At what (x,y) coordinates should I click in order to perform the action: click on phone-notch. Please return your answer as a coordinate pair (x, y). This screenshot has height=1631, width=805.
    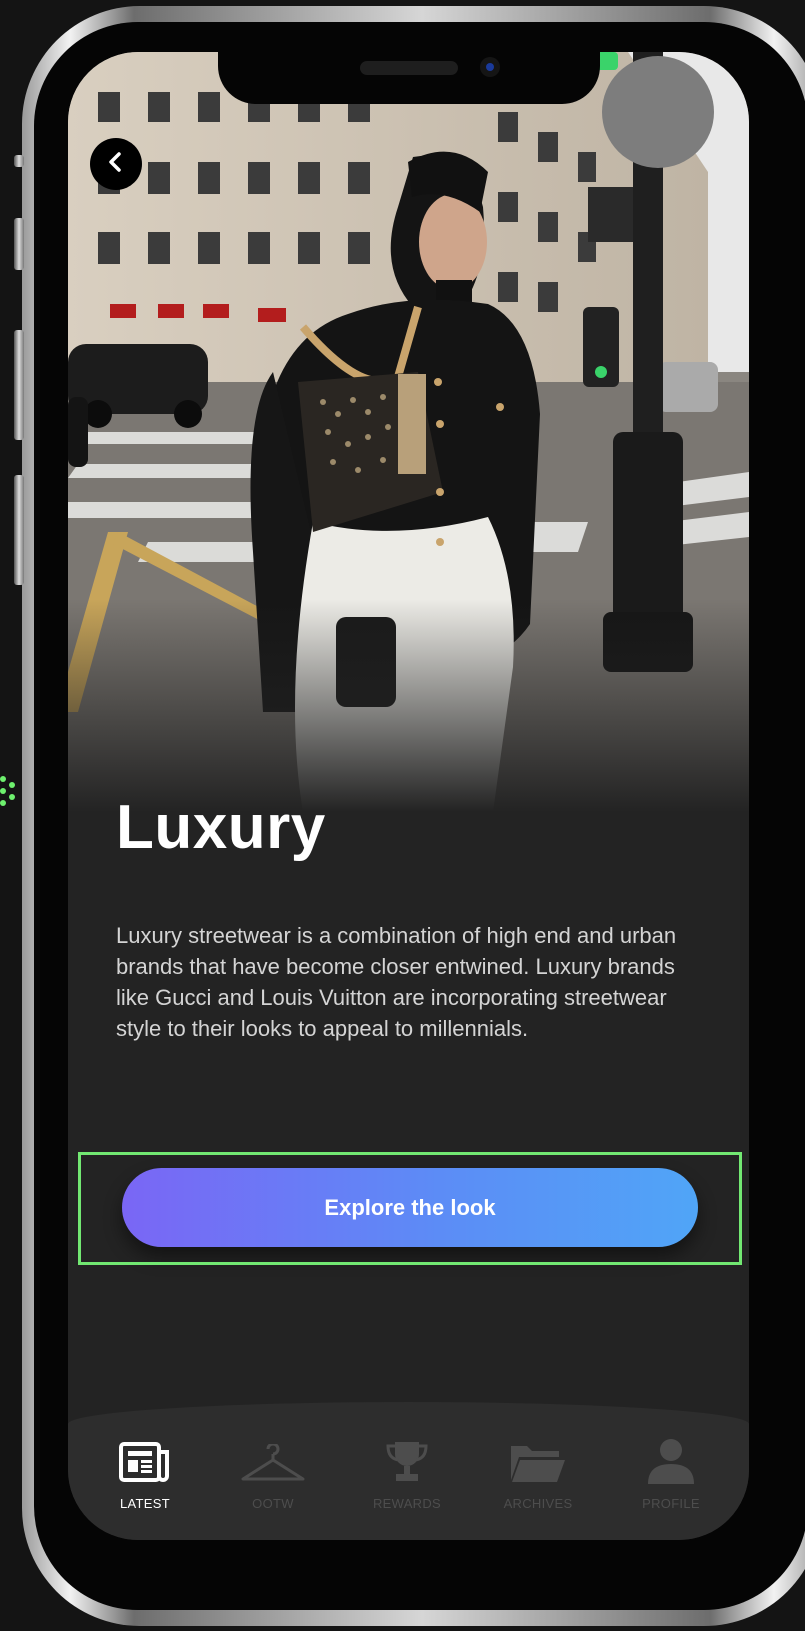
    Looking at the image, I should click on (409, 78).